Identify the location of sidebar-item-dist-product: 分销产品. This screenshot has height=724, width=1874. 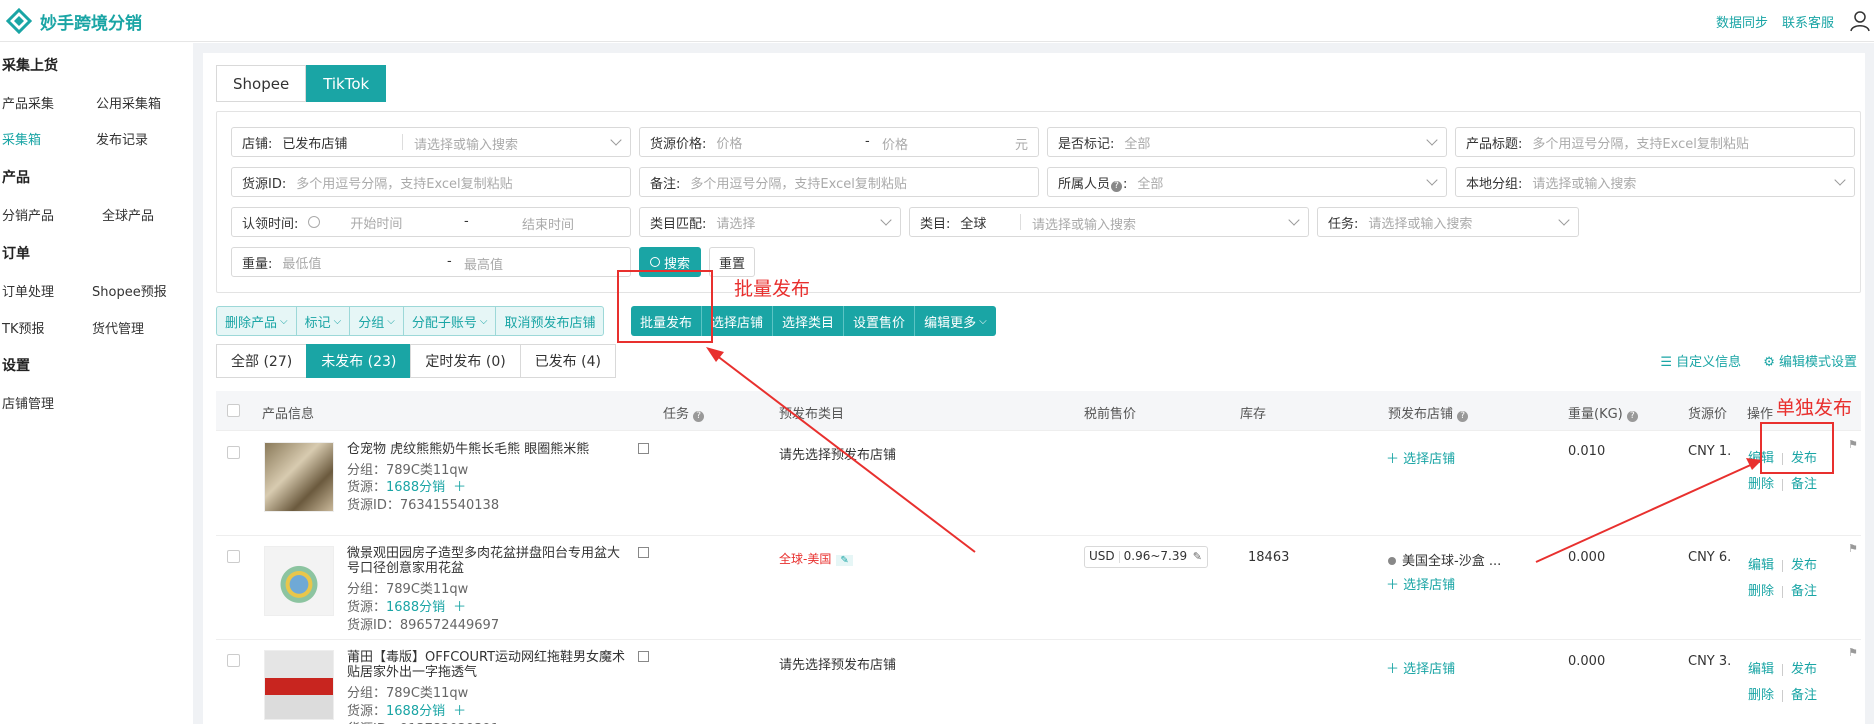
(28, 214).